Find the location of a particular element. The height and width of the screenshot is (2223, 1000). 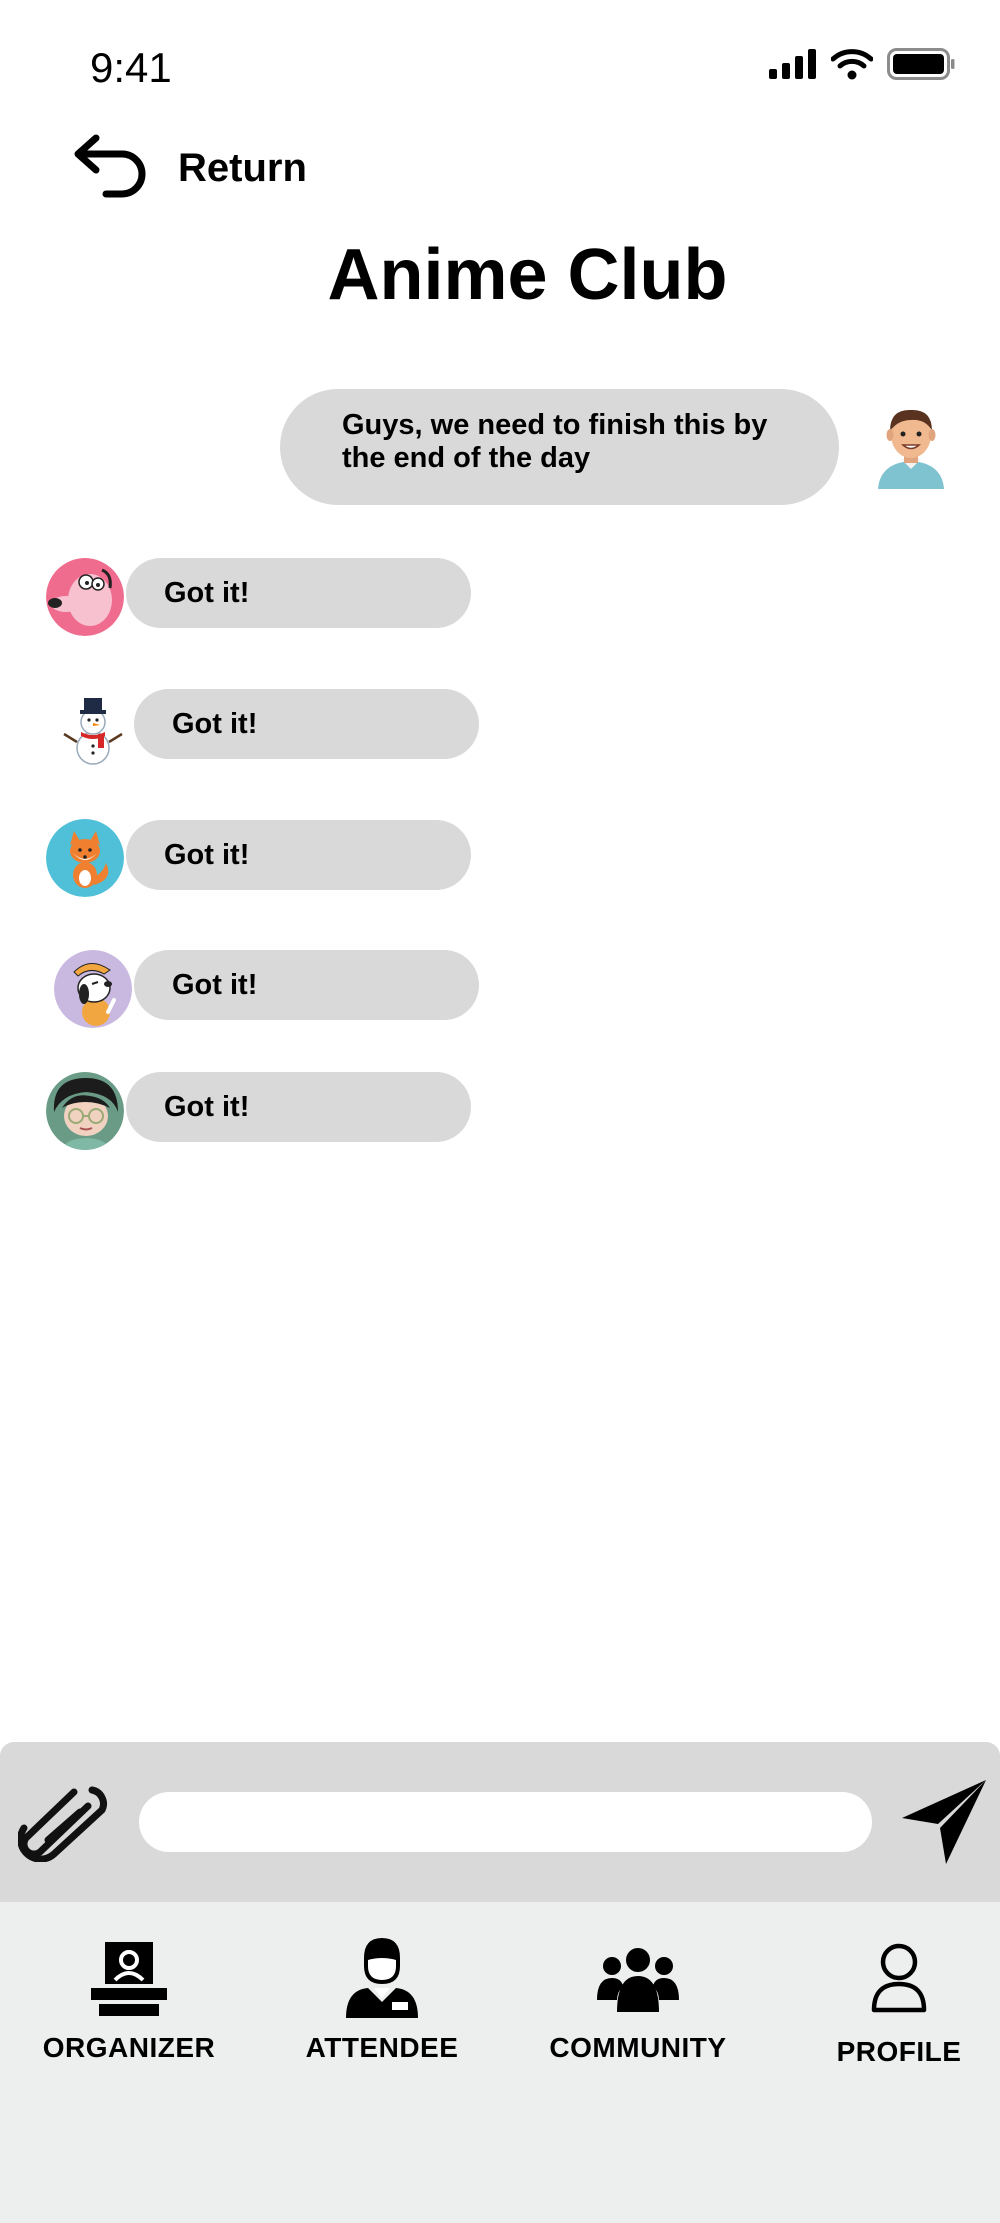

nav-label: COMMUNITY is located at coordinates (638, 2047).